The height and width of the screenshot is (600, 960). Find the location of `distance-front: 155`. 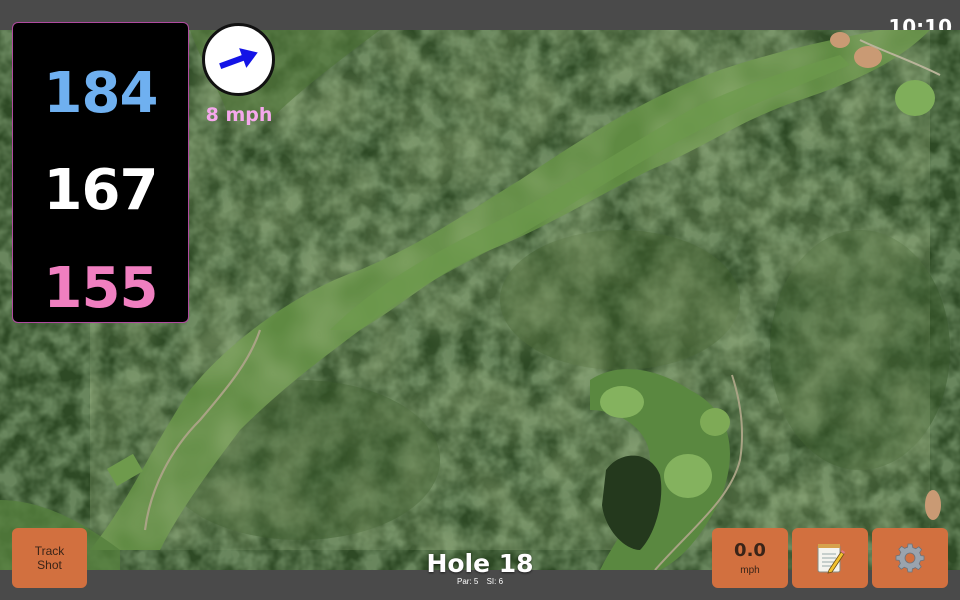

distance-front: 155 is located at coordinates (101, 288).